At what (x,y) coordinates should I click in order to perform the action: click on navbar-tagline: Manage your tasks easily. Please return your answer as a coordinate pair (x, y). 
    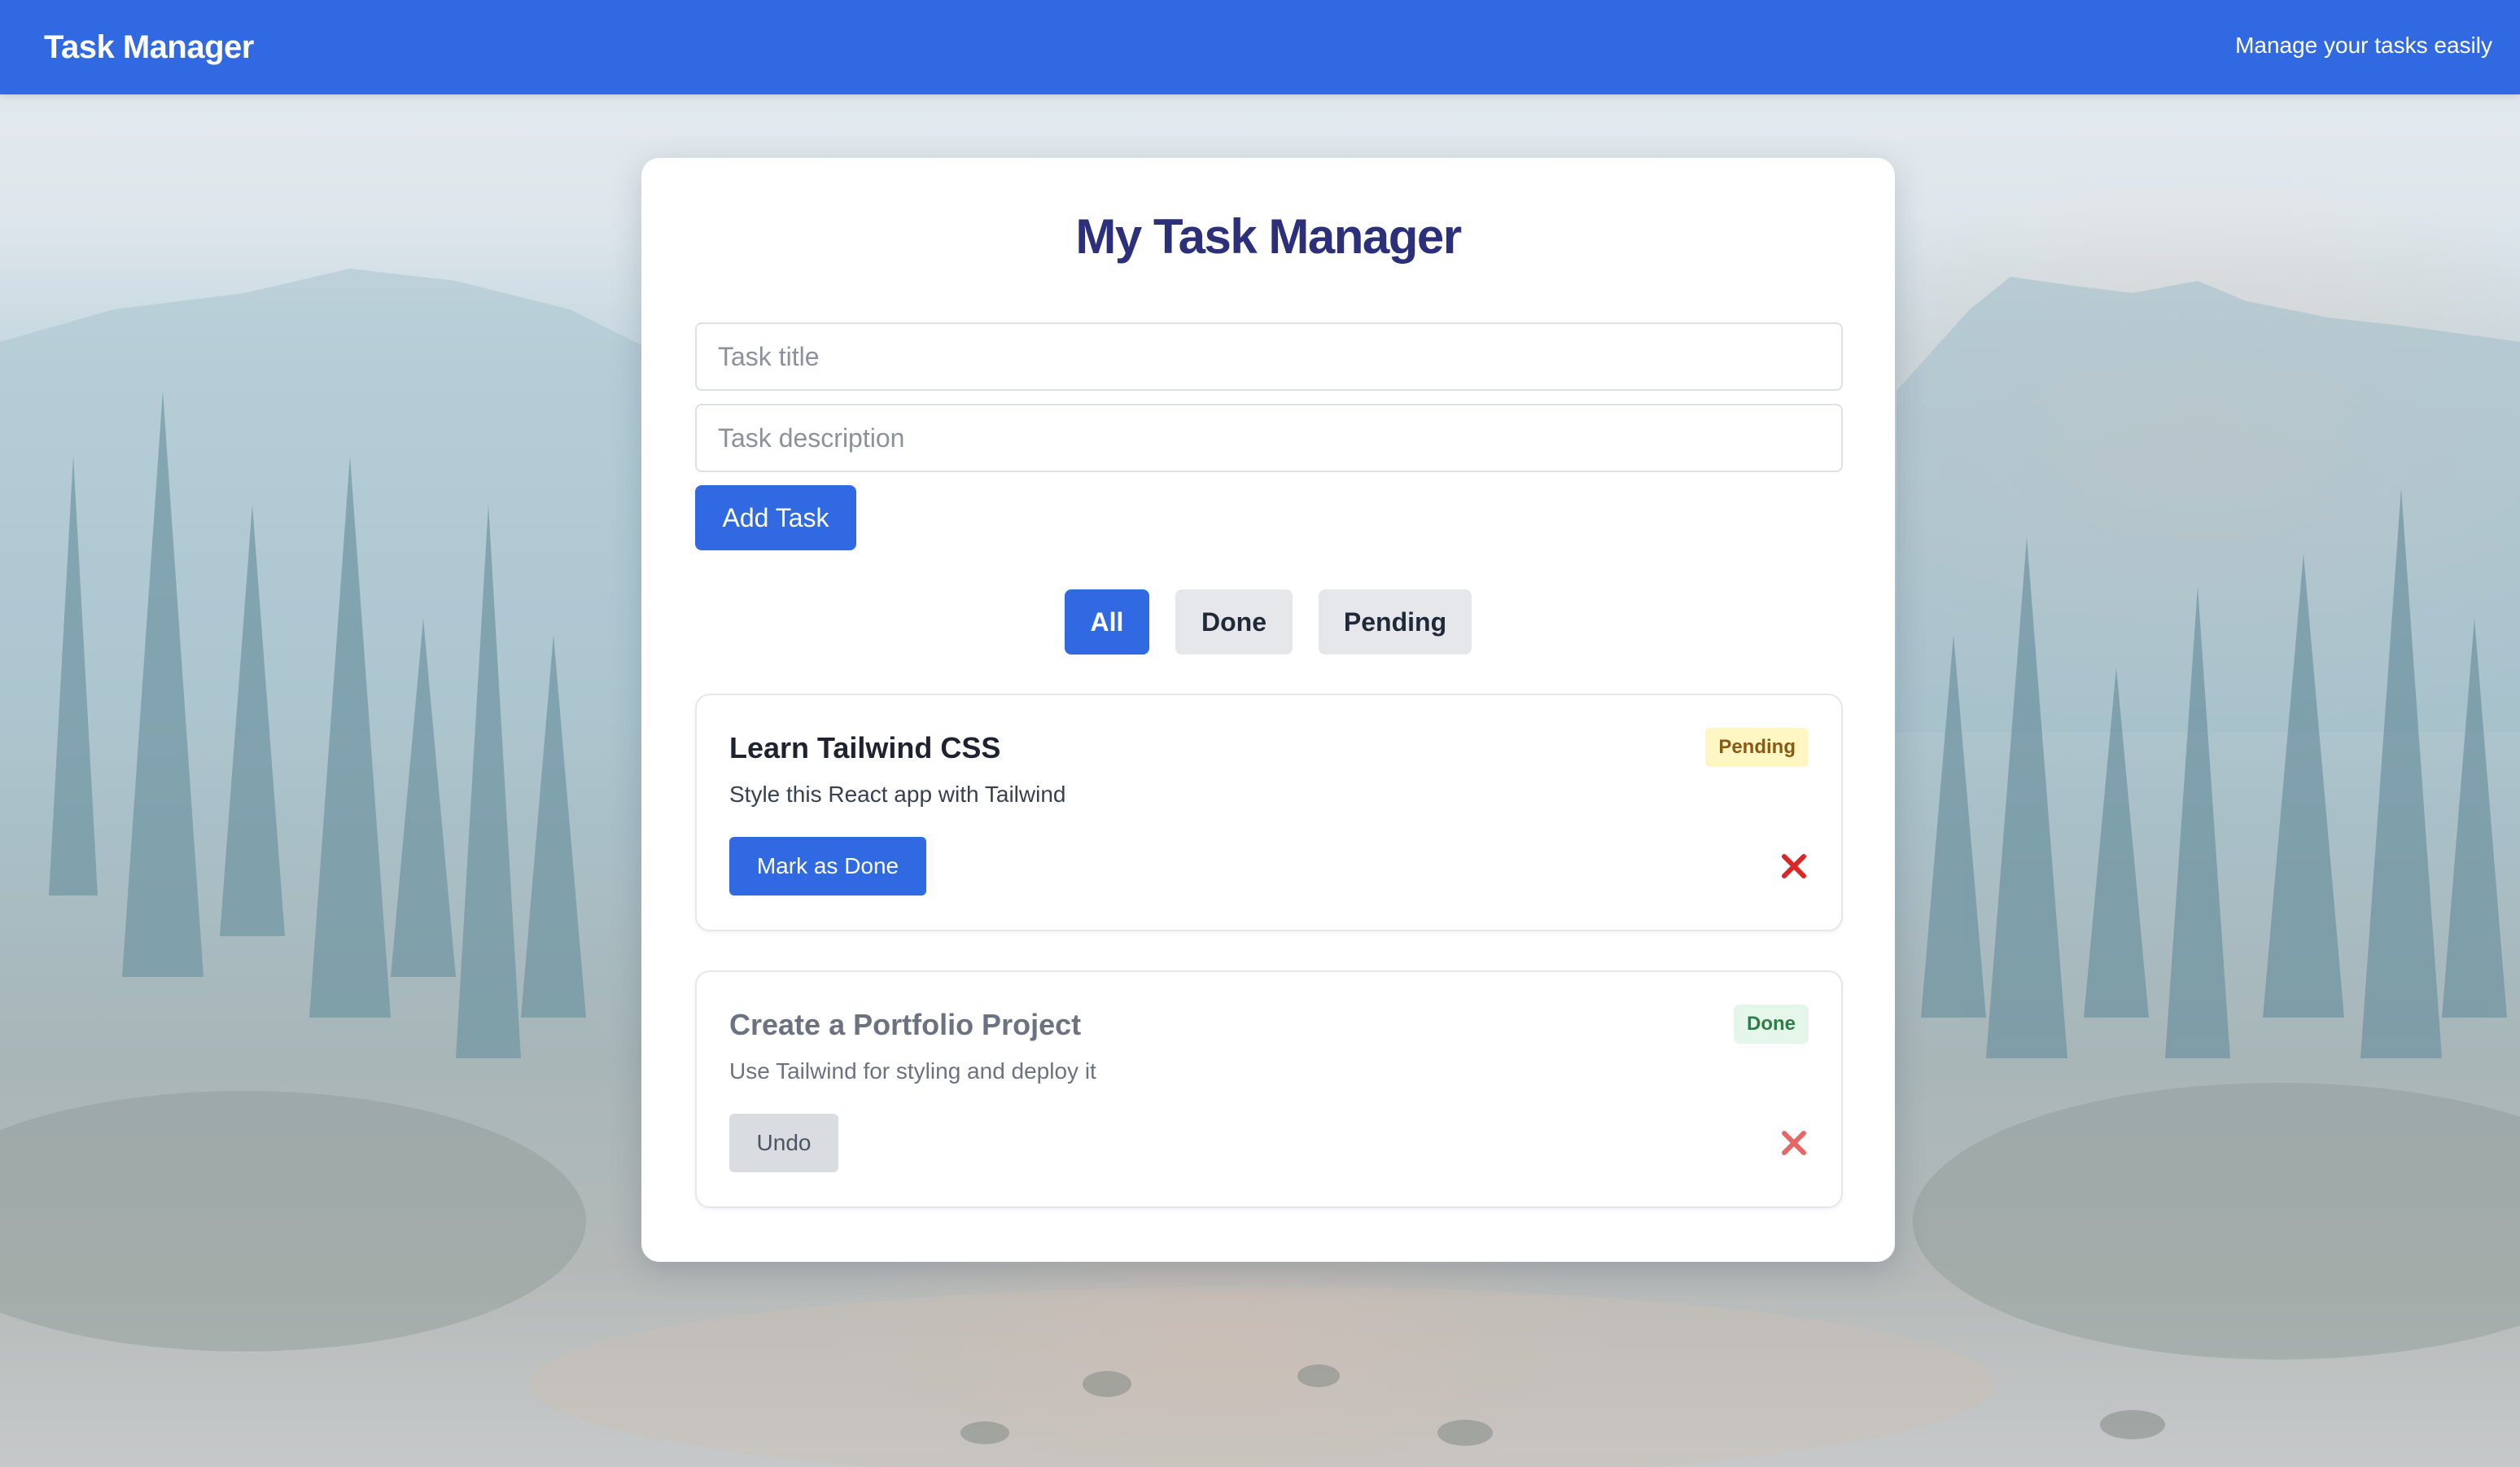
    Looking at the image, I should click on (2364, 45).